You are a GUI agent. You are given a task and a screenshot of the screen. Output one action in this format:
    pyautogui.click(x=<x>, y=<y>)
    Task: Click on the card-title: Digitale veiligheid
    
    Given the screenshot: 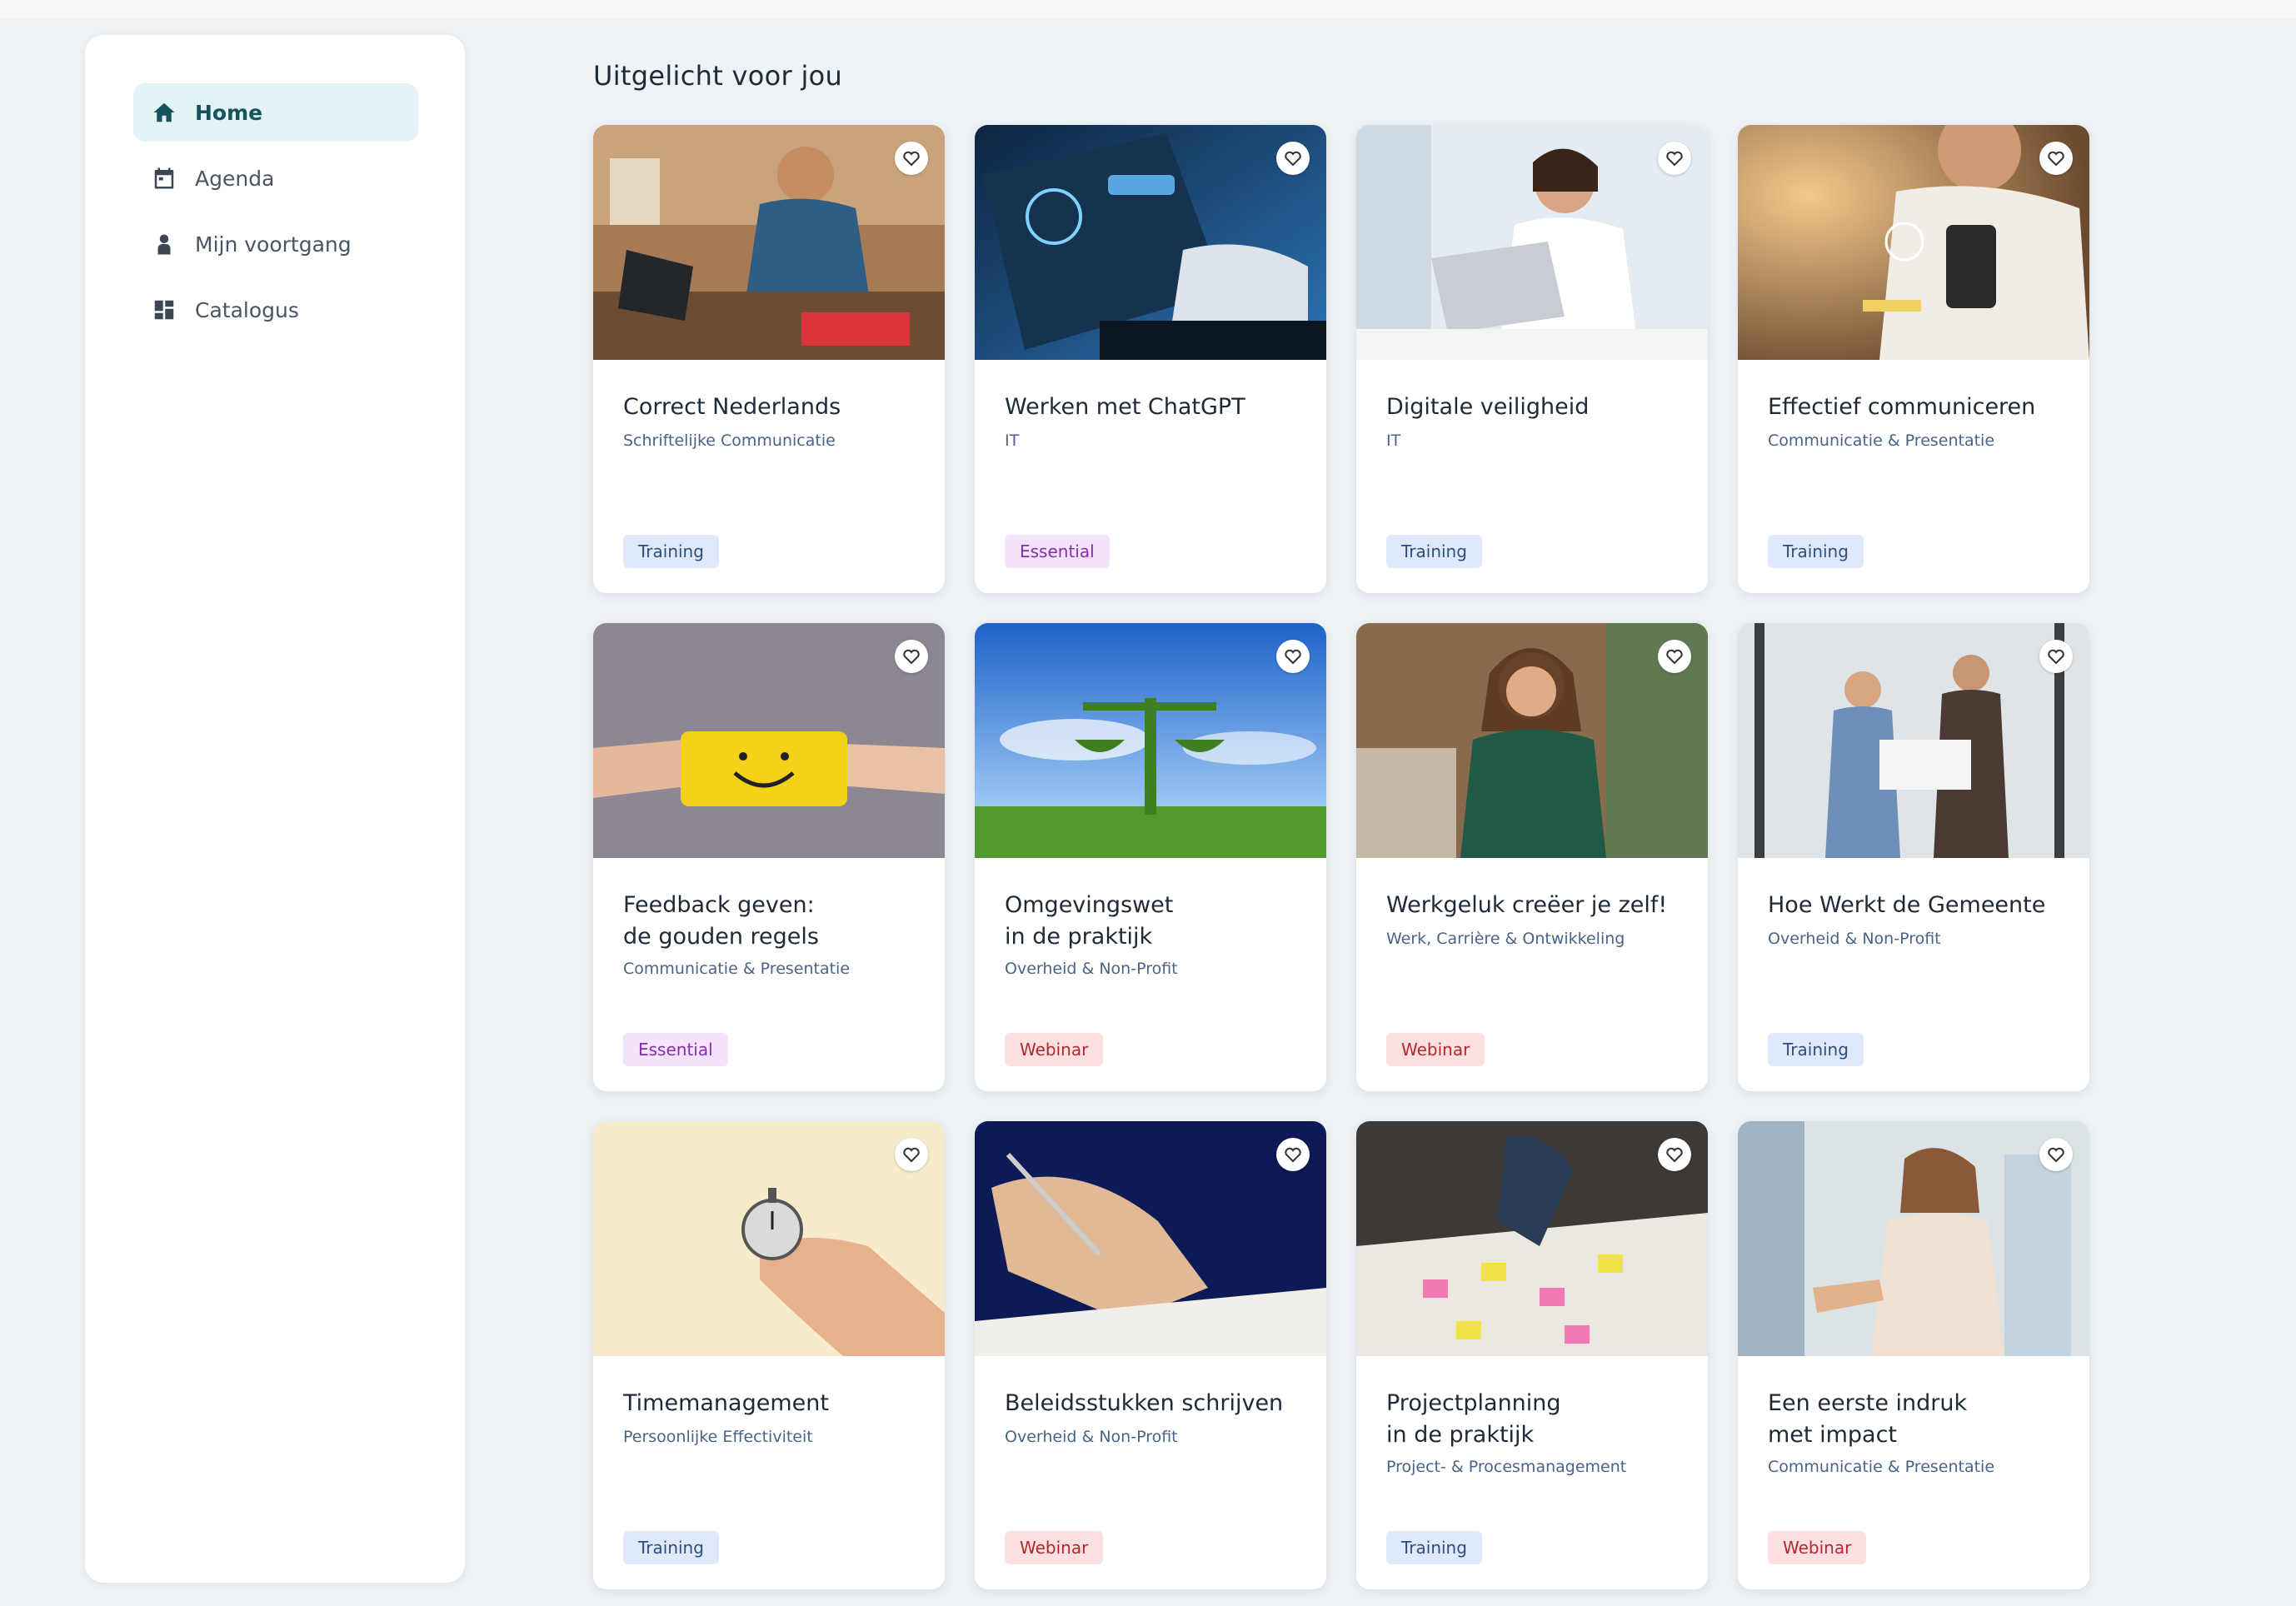 What is the action you would take?
    pyautogui.click(x=1488, y=407)
    